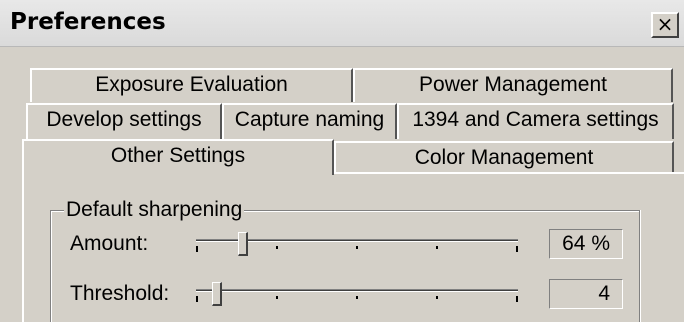  I want to click on threshold-slider-thumb, so click(217, 294).